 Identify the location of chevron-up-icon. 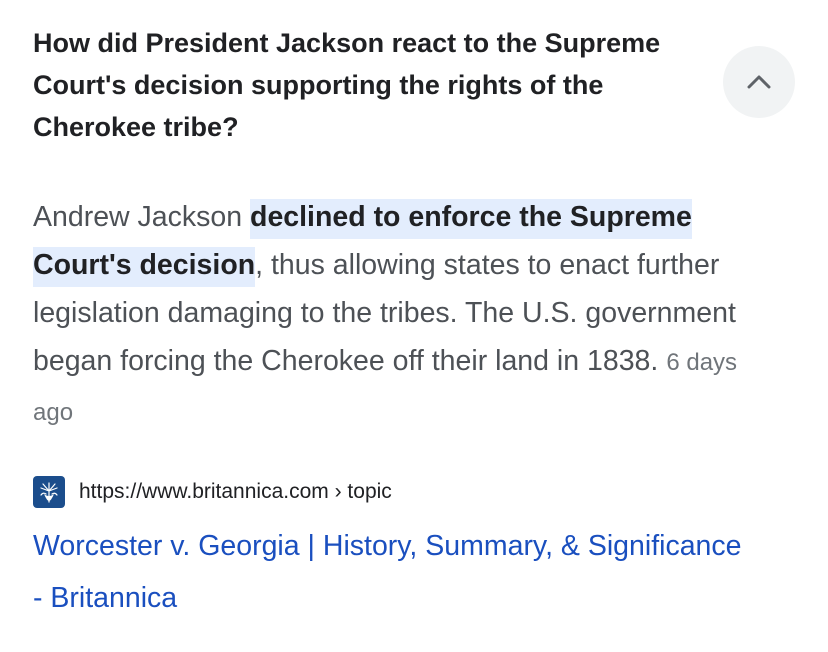
(759, 82).